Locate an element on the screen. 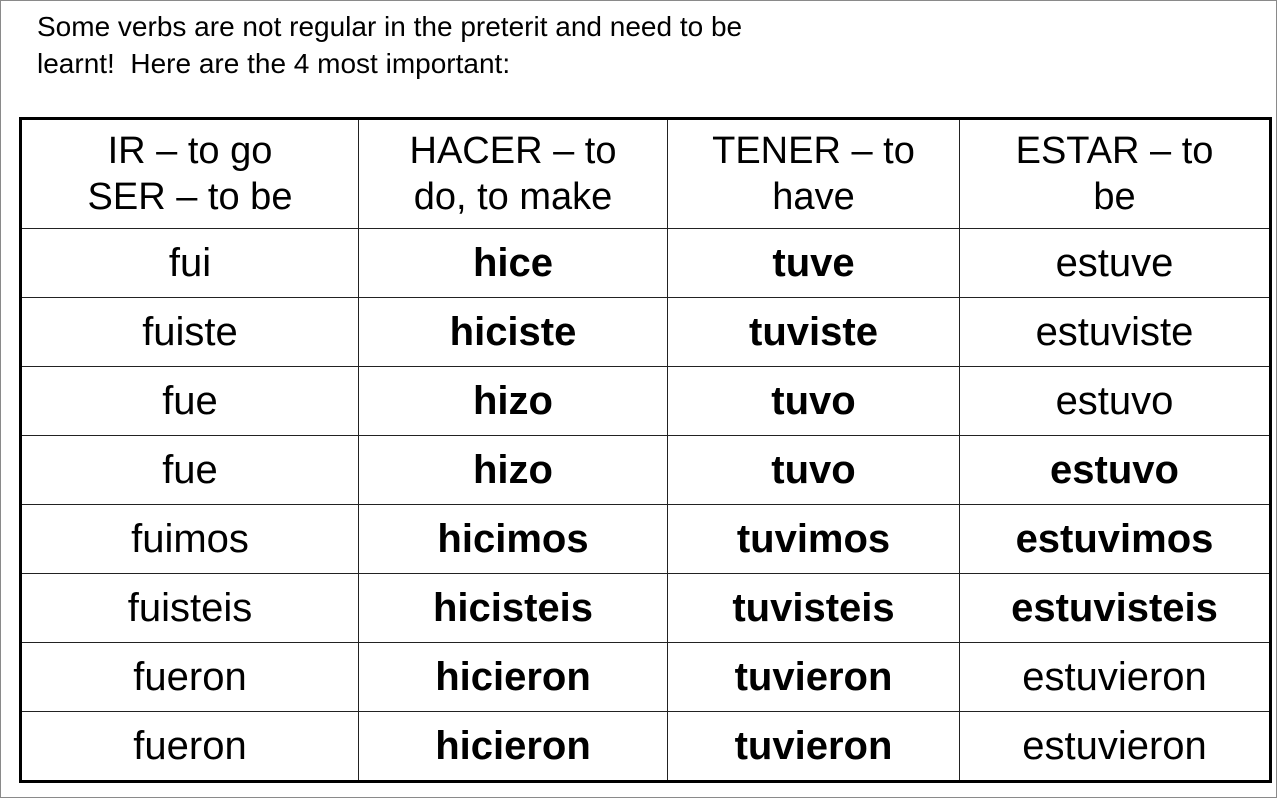 The width and height of the screenshot is (1277, 798). header-line: be is located at coordinates (1114, 197).